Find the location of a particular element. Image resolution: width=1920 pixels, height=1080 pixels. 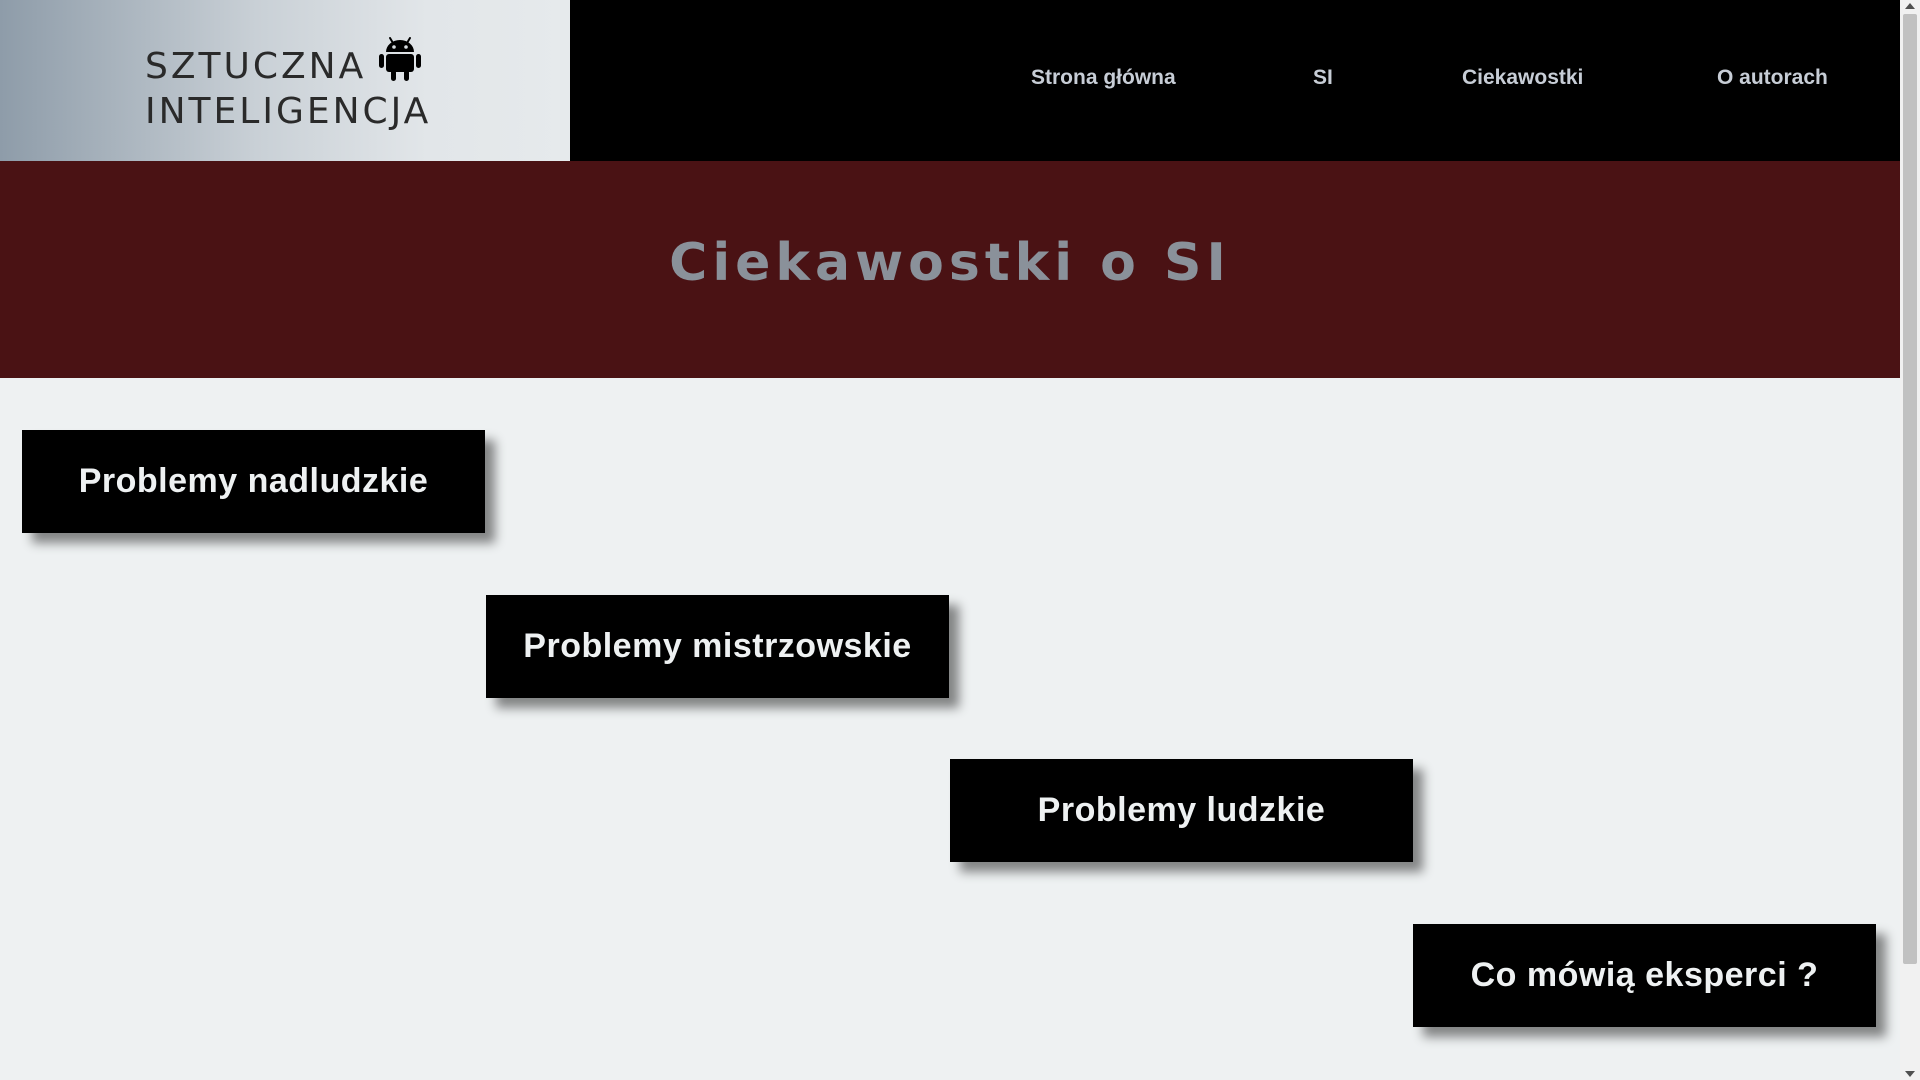

card-problemy-mistrzowskie: Problemy mistrzowskie is located at coordinates (717, 646).